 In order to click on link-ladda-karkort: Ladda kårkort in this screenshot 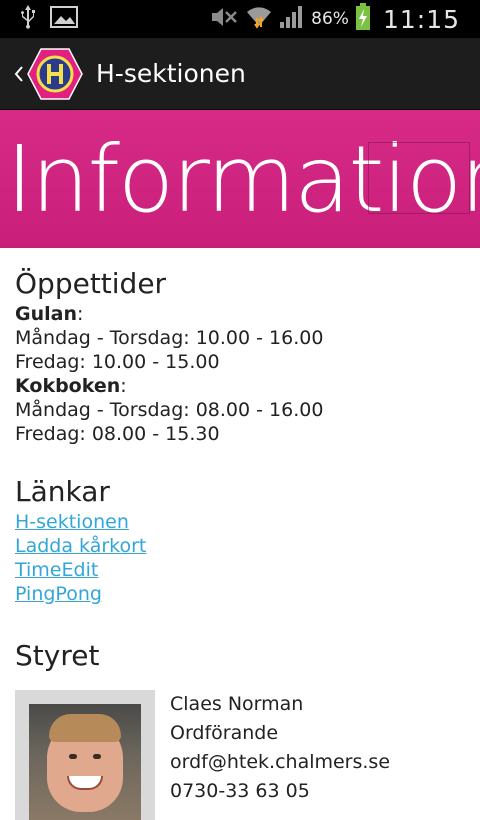, I will do `click(242, 546)`.